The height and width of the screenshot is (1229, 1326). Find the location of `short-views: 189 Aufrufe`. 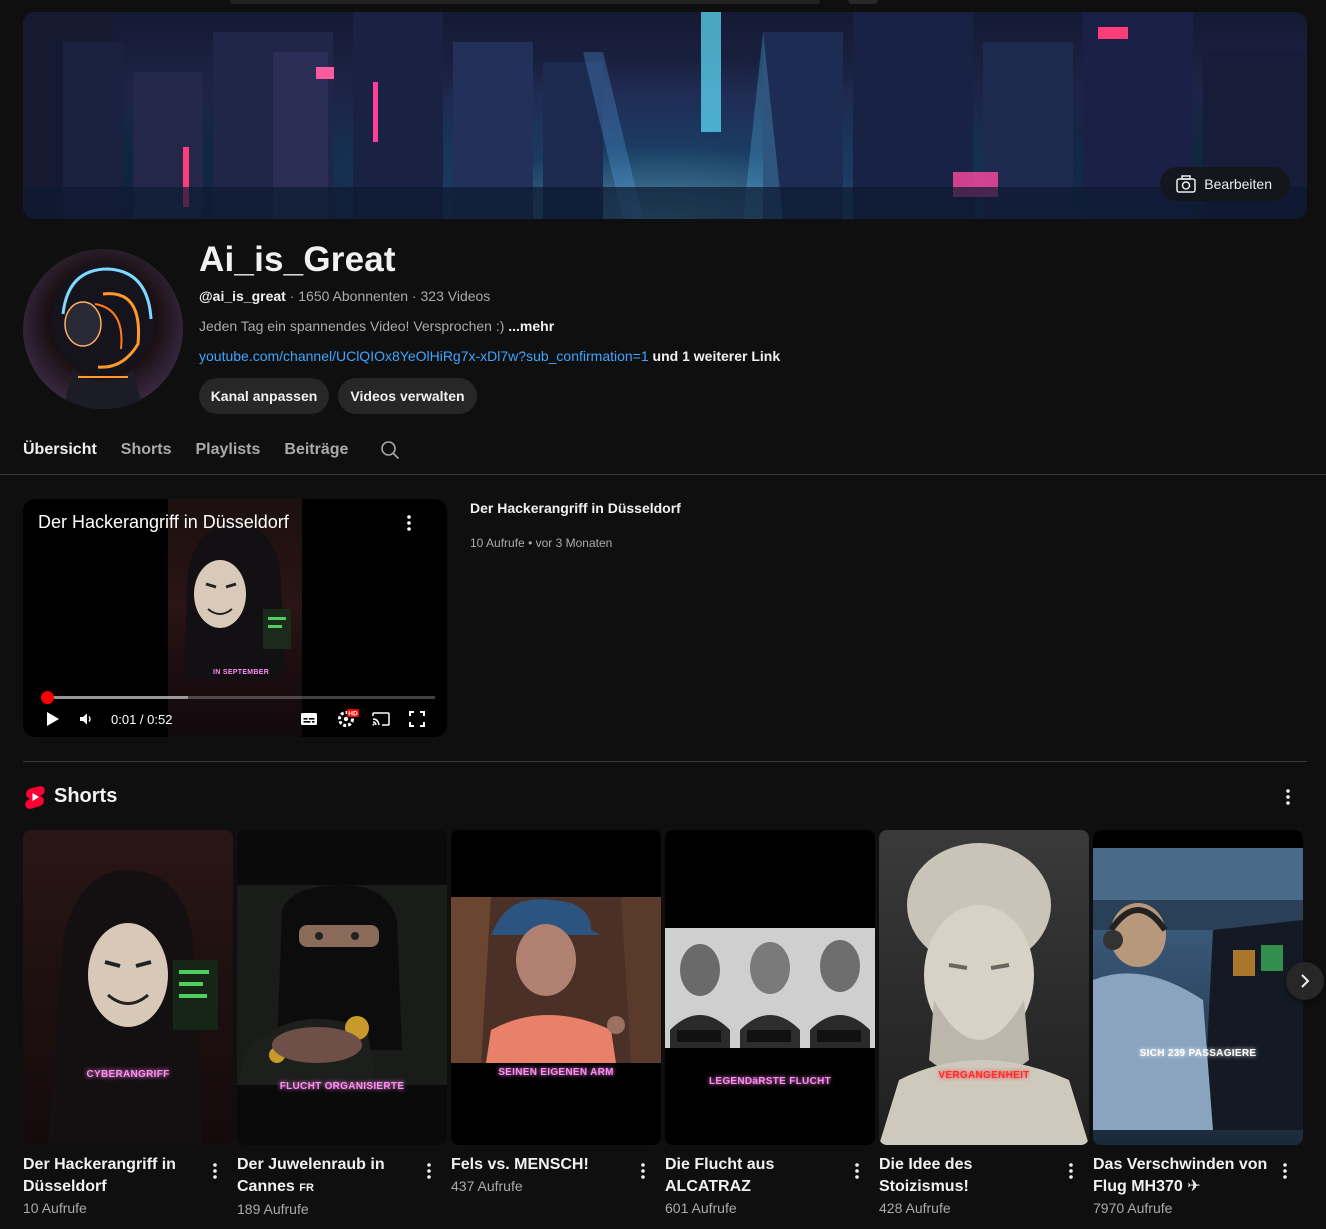

short-views: 189 Aufrufe is located at coordinates (273, 1209).